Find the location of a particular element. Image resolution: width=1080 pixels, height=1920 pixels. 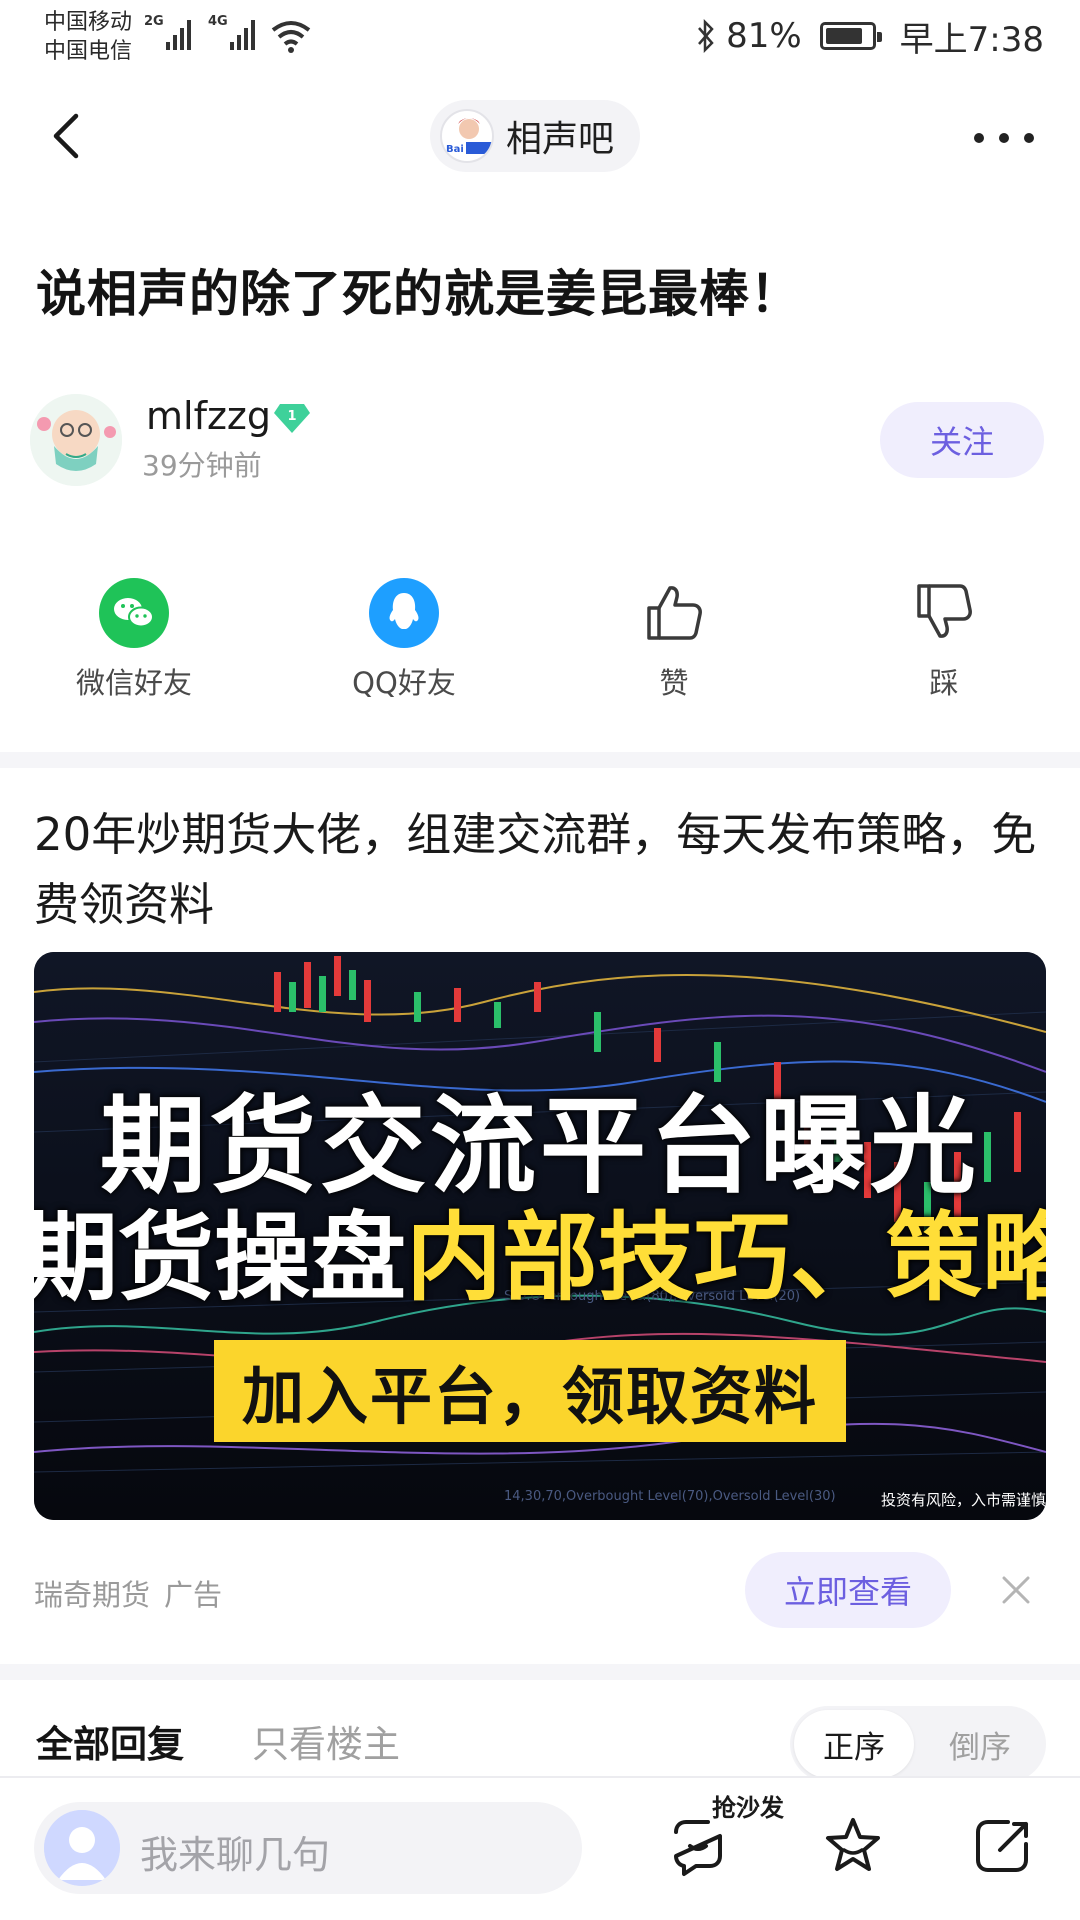

level-badge: 1 is located at coordinates (292, 418).